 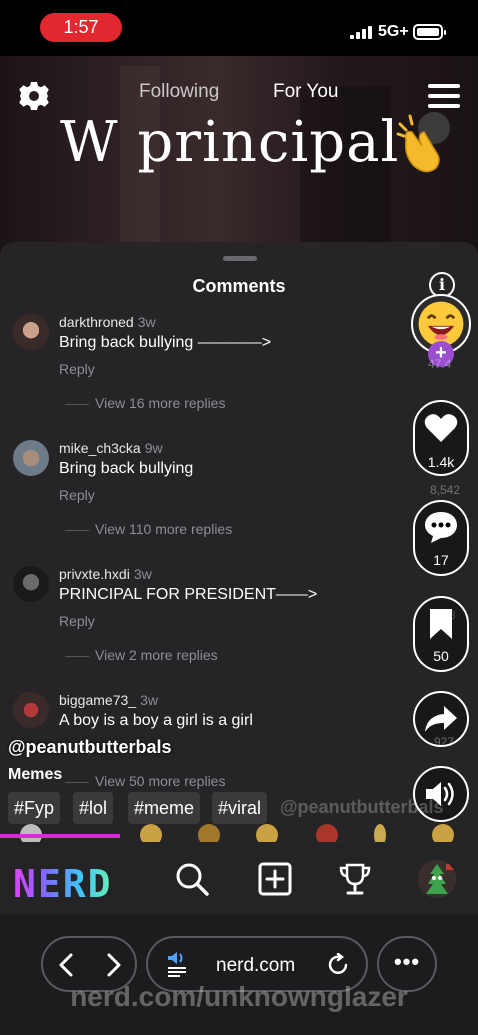 I want to click on like-count: 1.4k, so click(x=441, y=462).